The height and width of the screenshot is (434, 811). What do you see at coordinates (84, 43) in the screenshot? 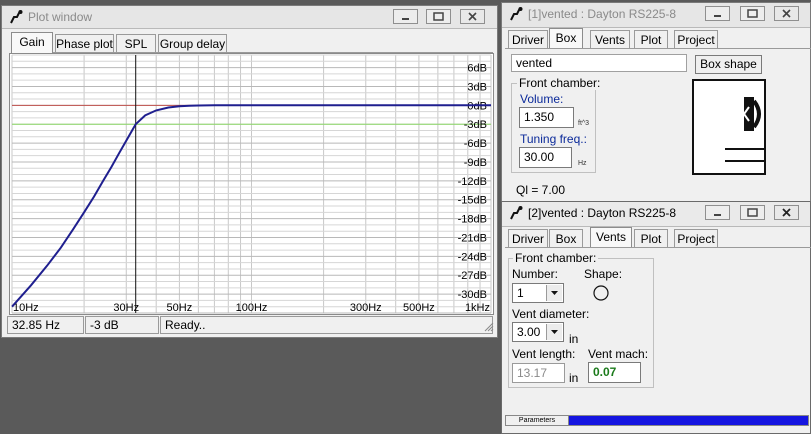
I see `tab-phase-plot: Phase plot` at bounding box center [84, 43].